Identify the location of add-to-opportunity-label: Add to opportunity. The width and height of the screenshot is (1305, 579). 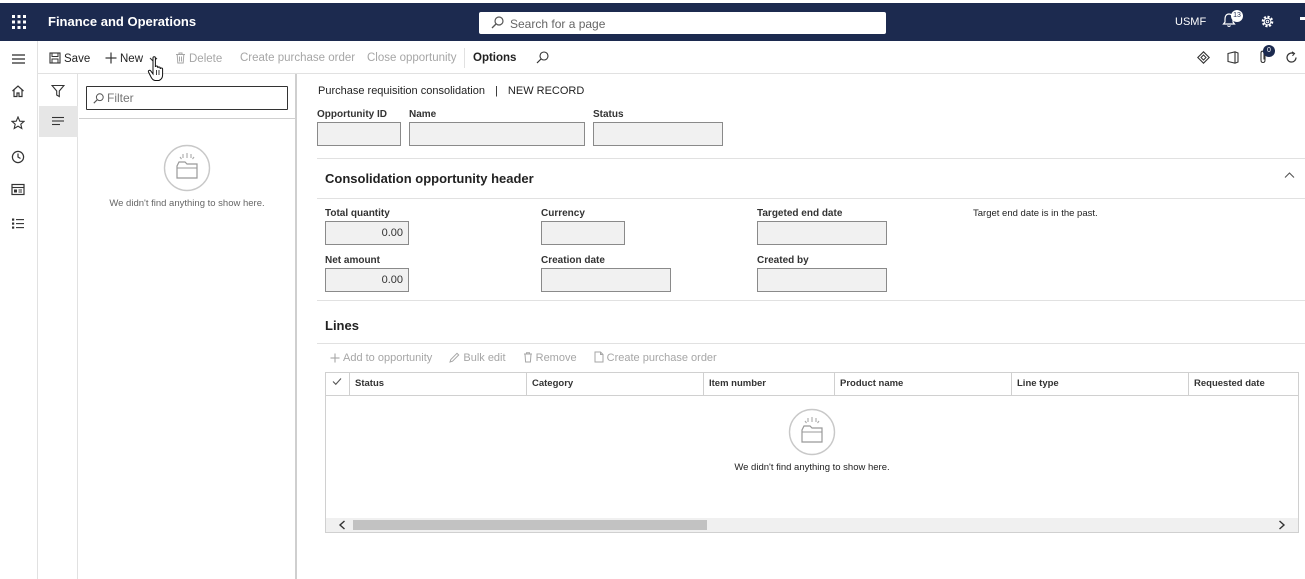
(388, 358).